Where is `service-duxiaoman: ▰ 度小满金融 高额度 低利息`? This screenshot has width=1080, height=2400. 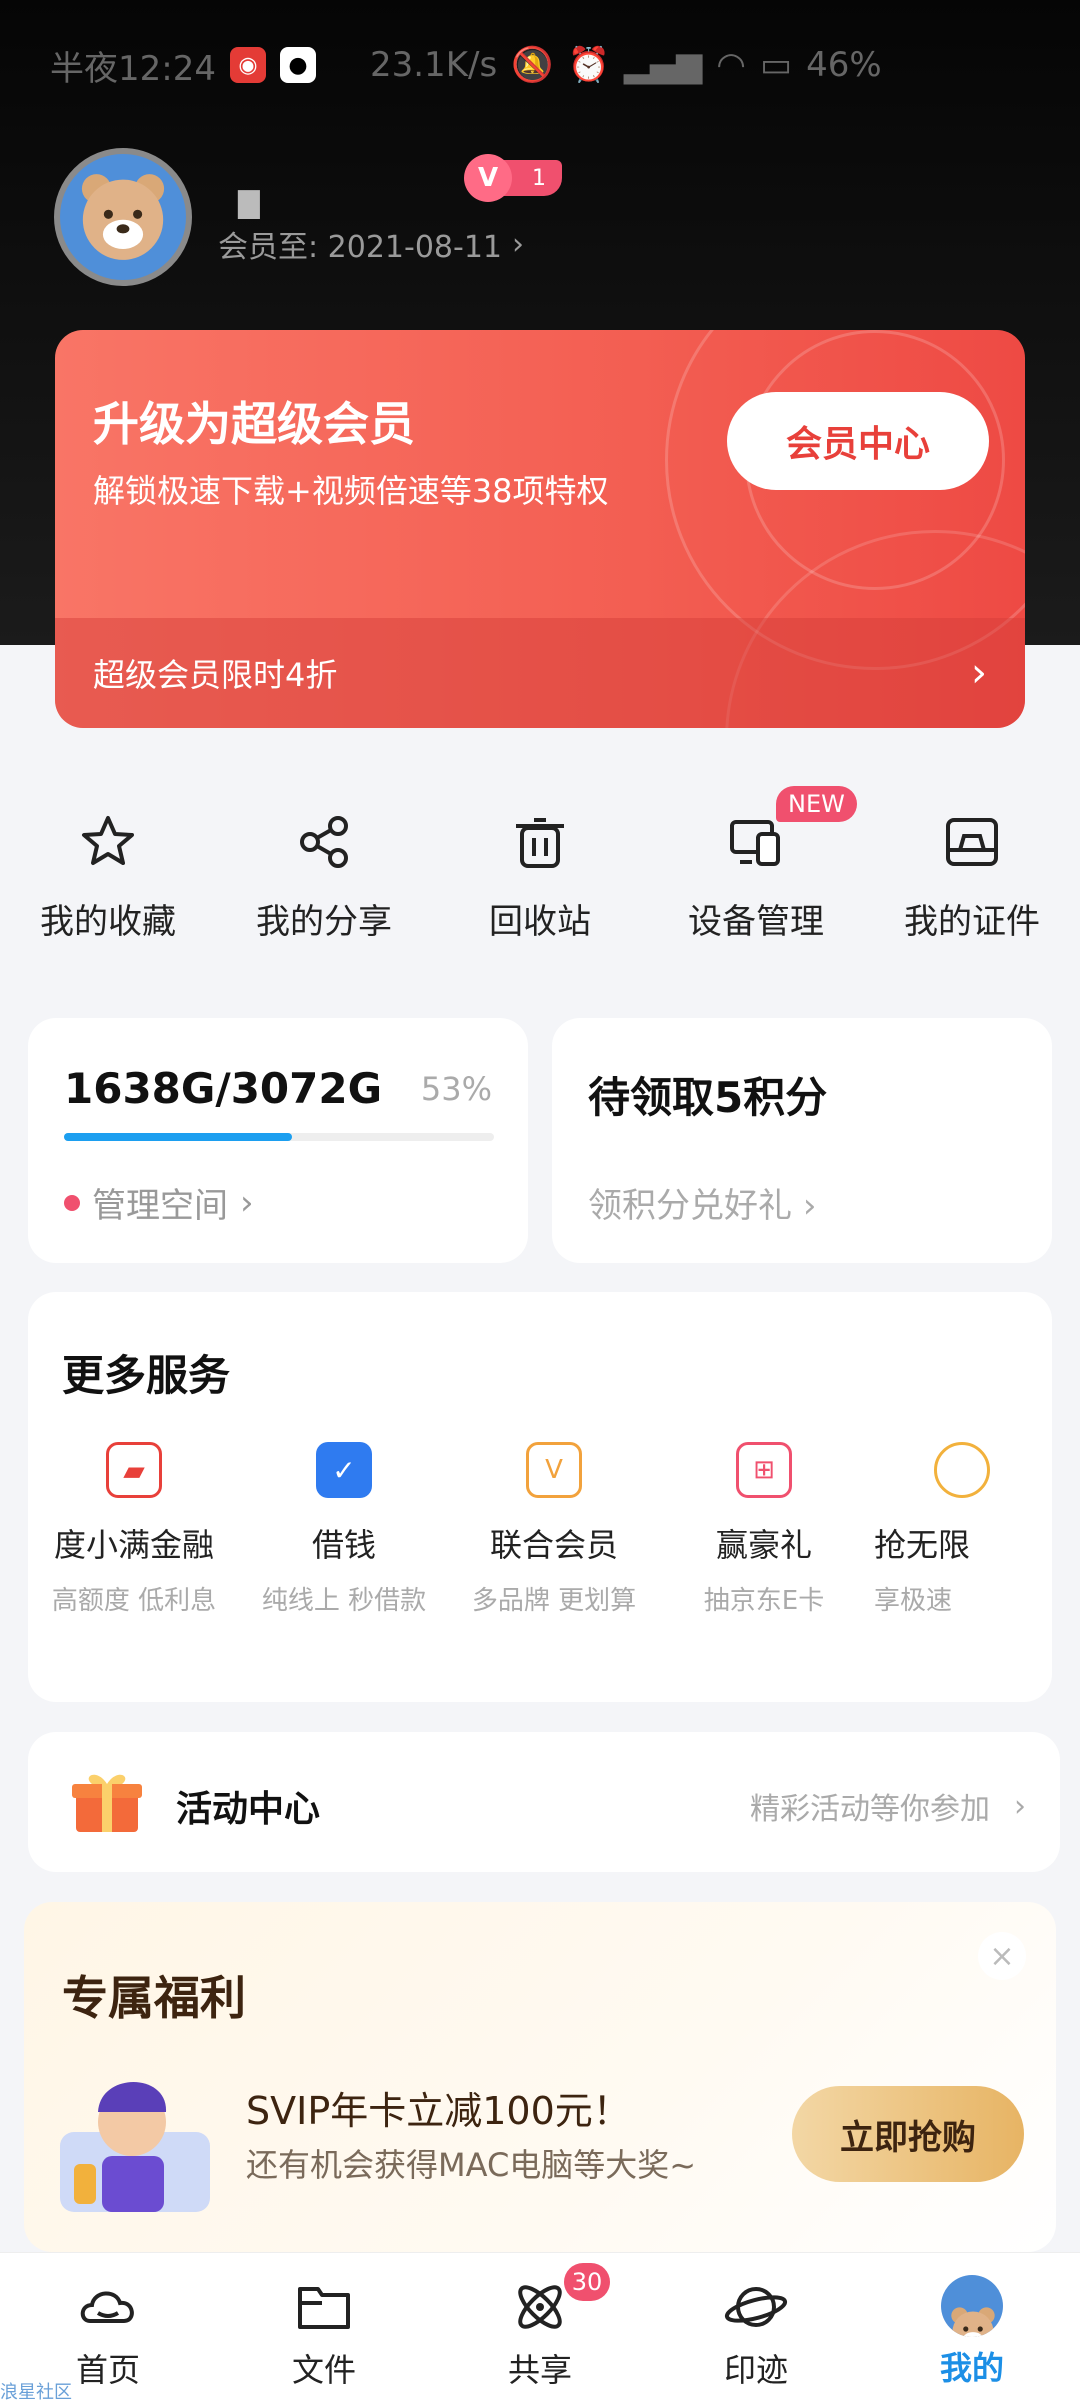 service-duxiaoman: ▰ 度小满金融 高额度 低利息 is located at coordinates (136, 1529).